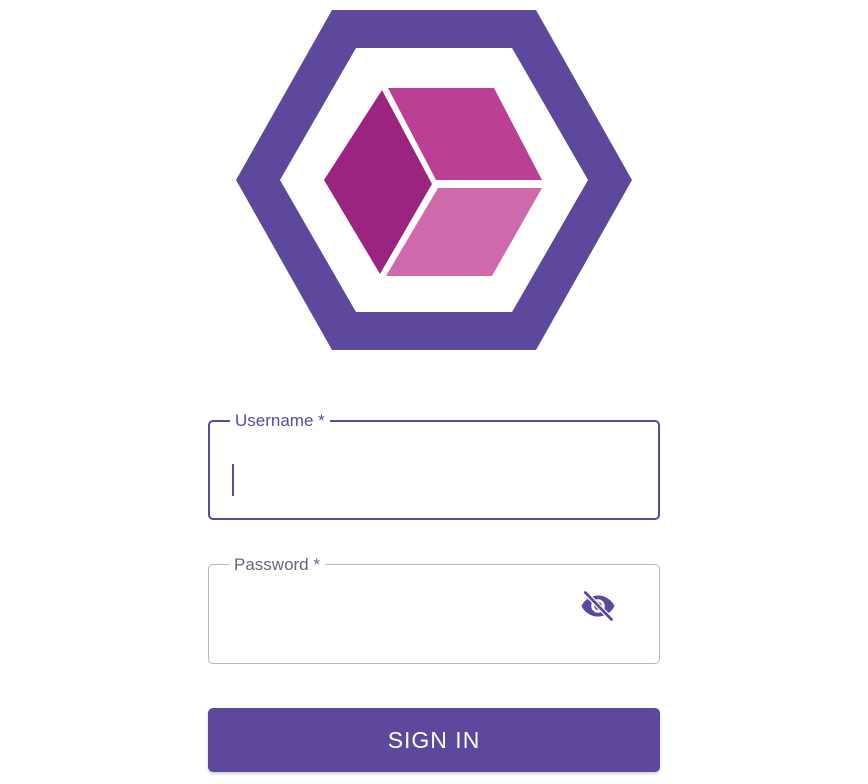  I want to click on password-input, so click(410, 610).